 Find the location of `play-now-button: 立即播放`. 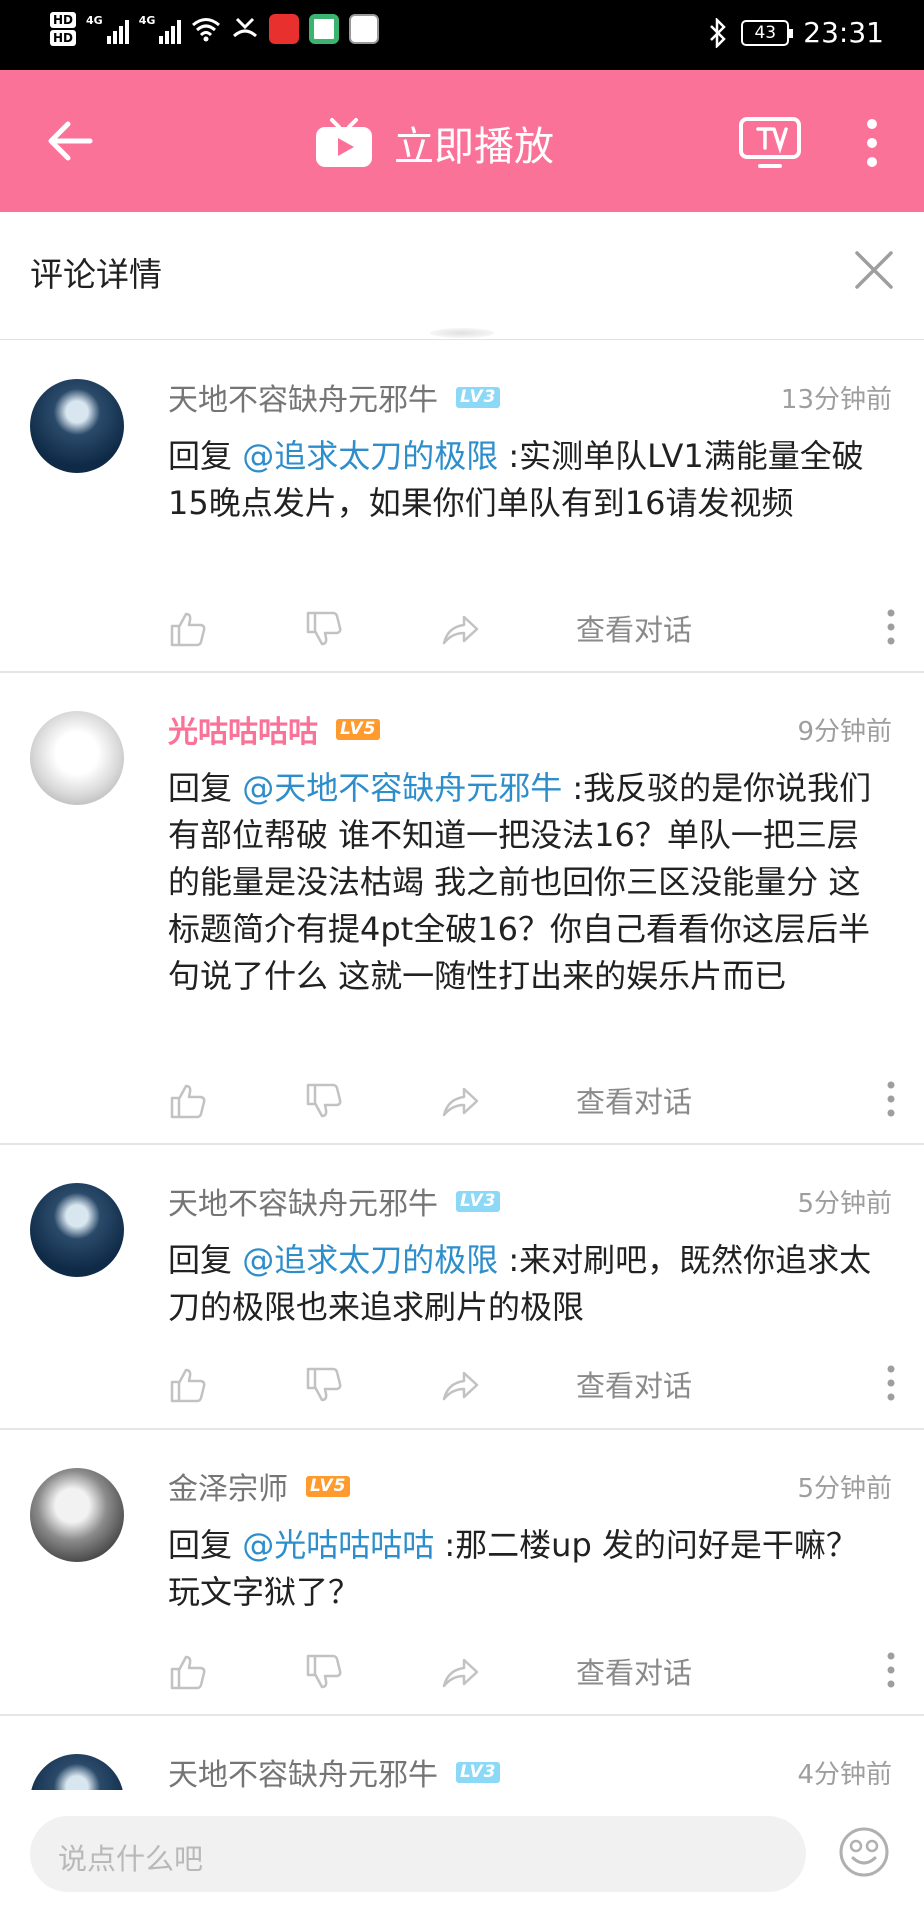

play-now-button: 立即播放 is located at coordinates (434, 143).